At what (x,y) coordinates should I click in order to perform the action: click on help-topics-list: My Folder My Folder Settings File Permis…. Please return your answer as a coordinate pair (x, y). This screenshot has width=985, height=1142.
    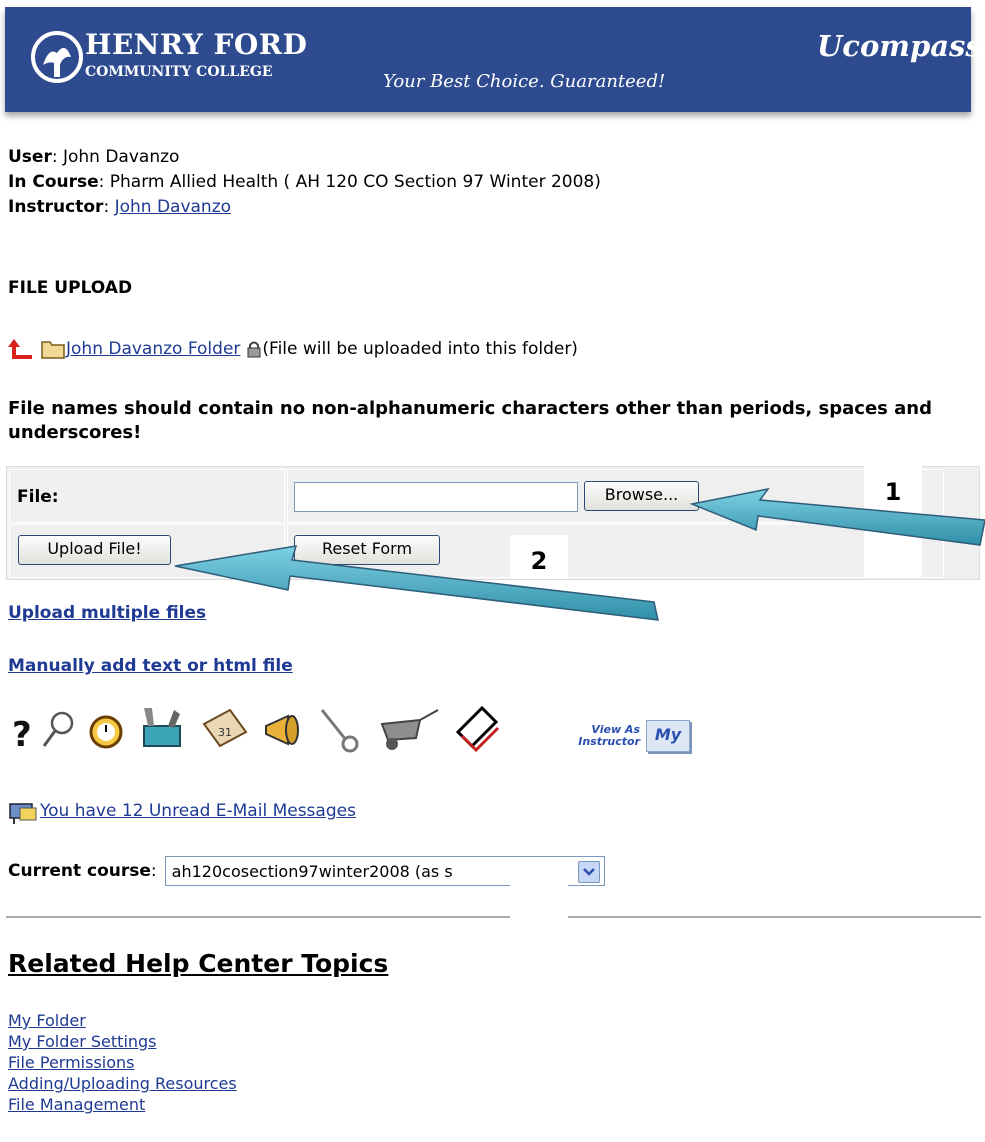
    Looking at the image, I should click on (122, 1062).